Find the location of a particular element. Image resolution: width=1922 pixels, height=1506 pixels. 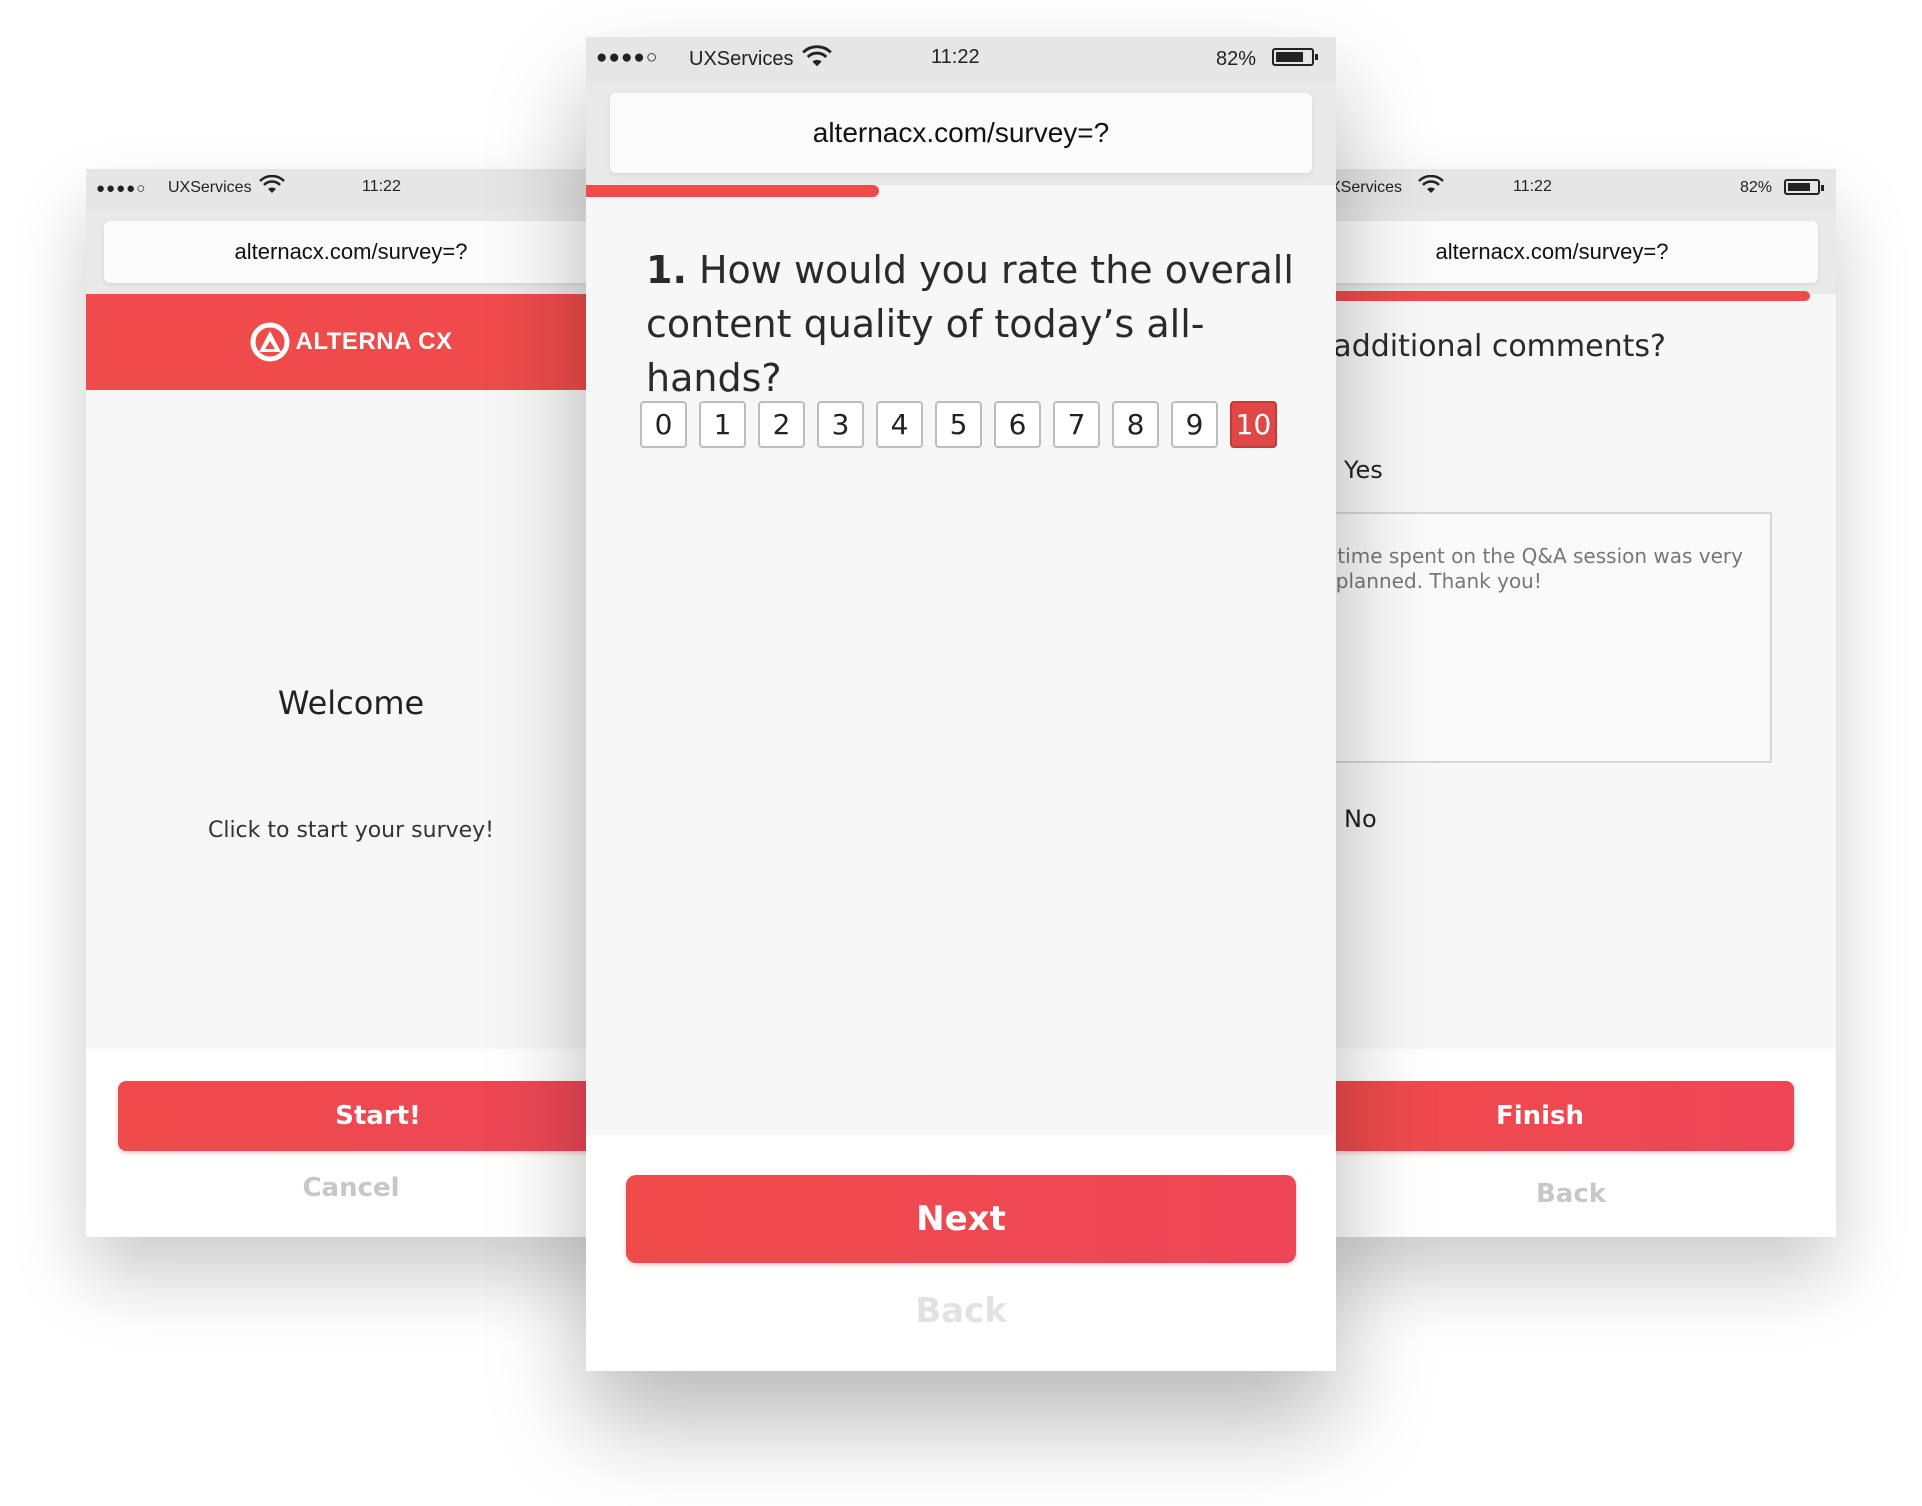

status-bar: ●●●●○ UXServices 11:22 82% is located at coordinates (961, 59).